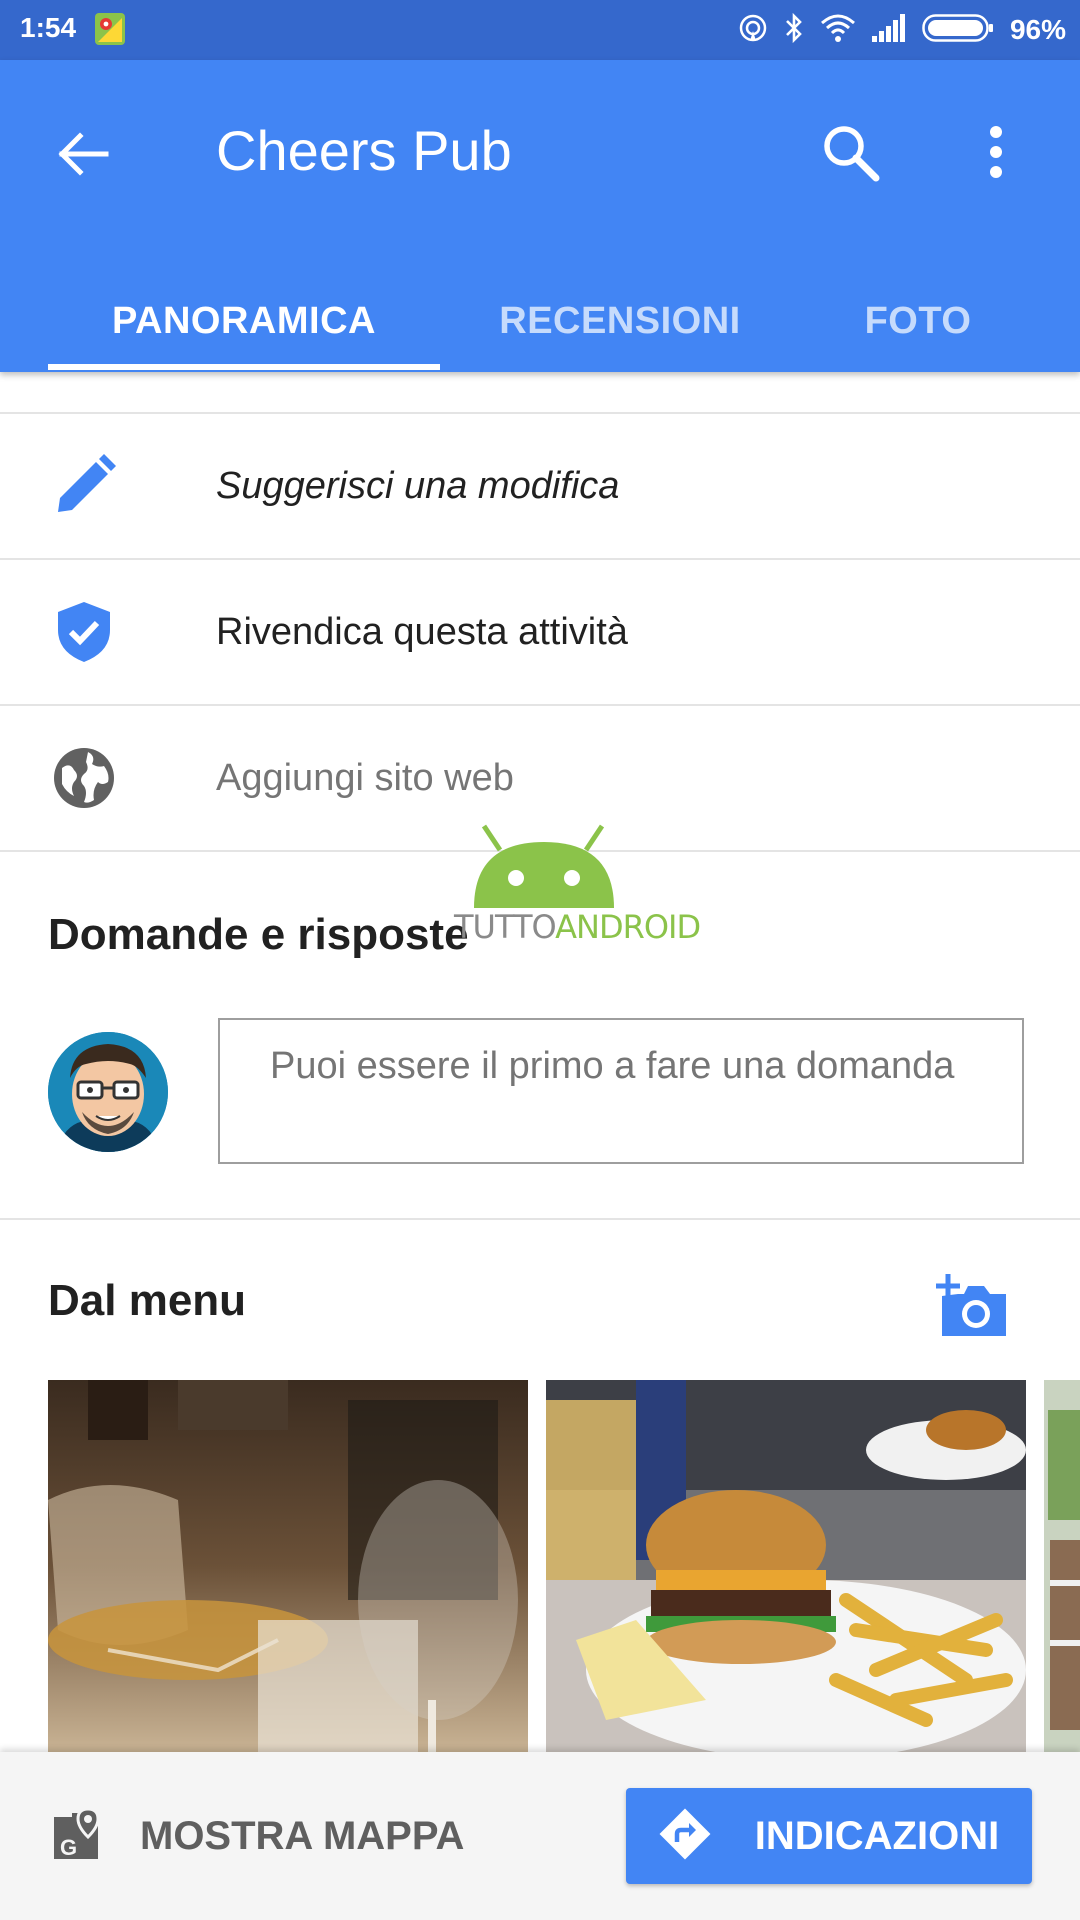  Describe the element at coordinates (422, 631) in the screenshot. I see `claim-business-label: Rivendica questa attività` at that location.